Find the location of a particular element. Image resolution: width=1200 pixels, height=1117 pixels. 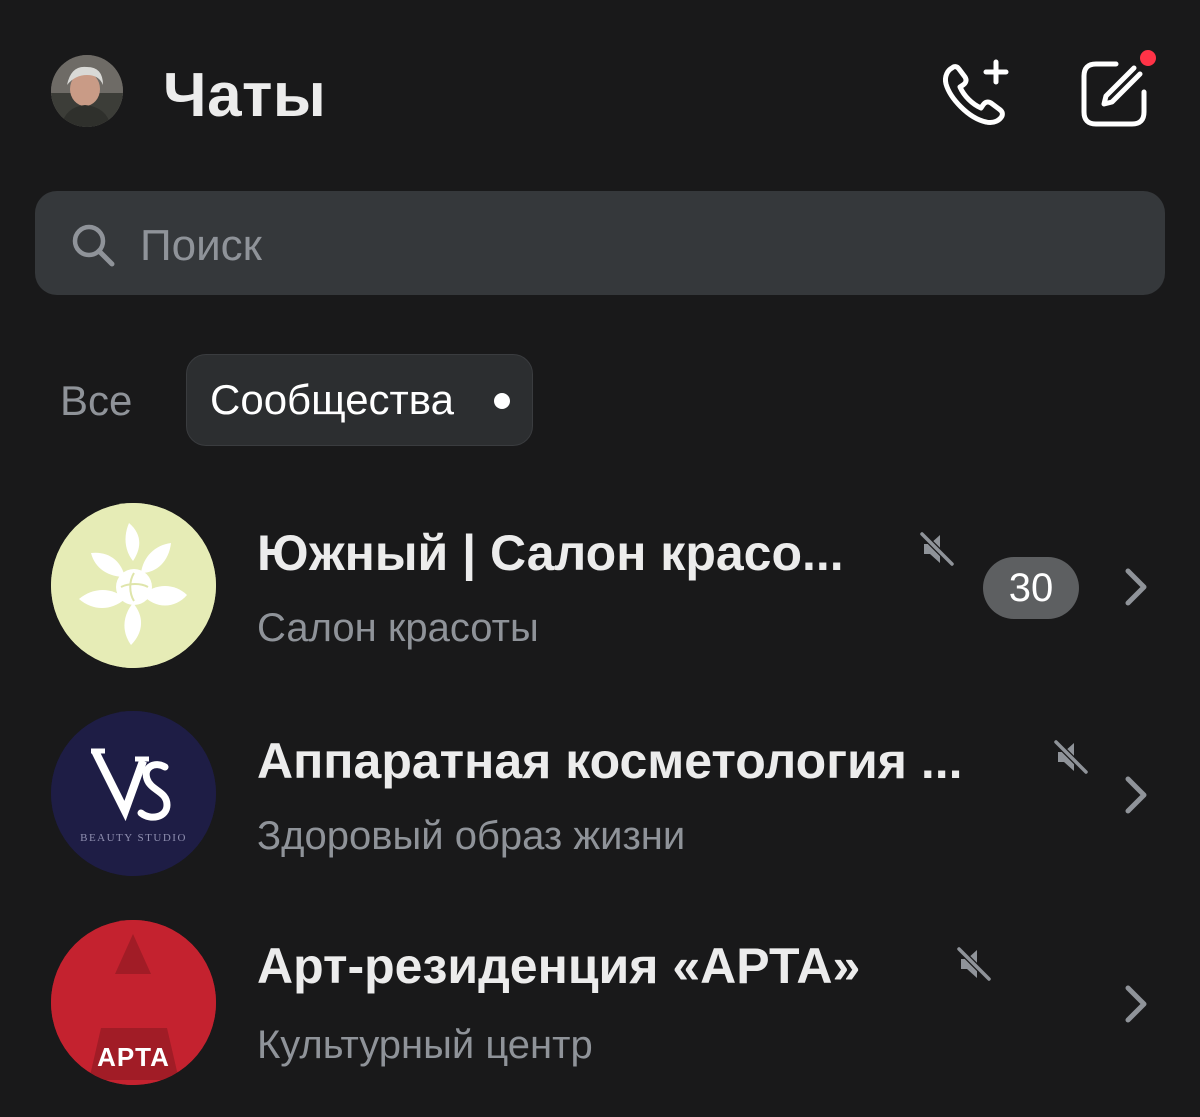

chat-subtitle: Здоровый образ жизни is located at coordinates (471, 836).